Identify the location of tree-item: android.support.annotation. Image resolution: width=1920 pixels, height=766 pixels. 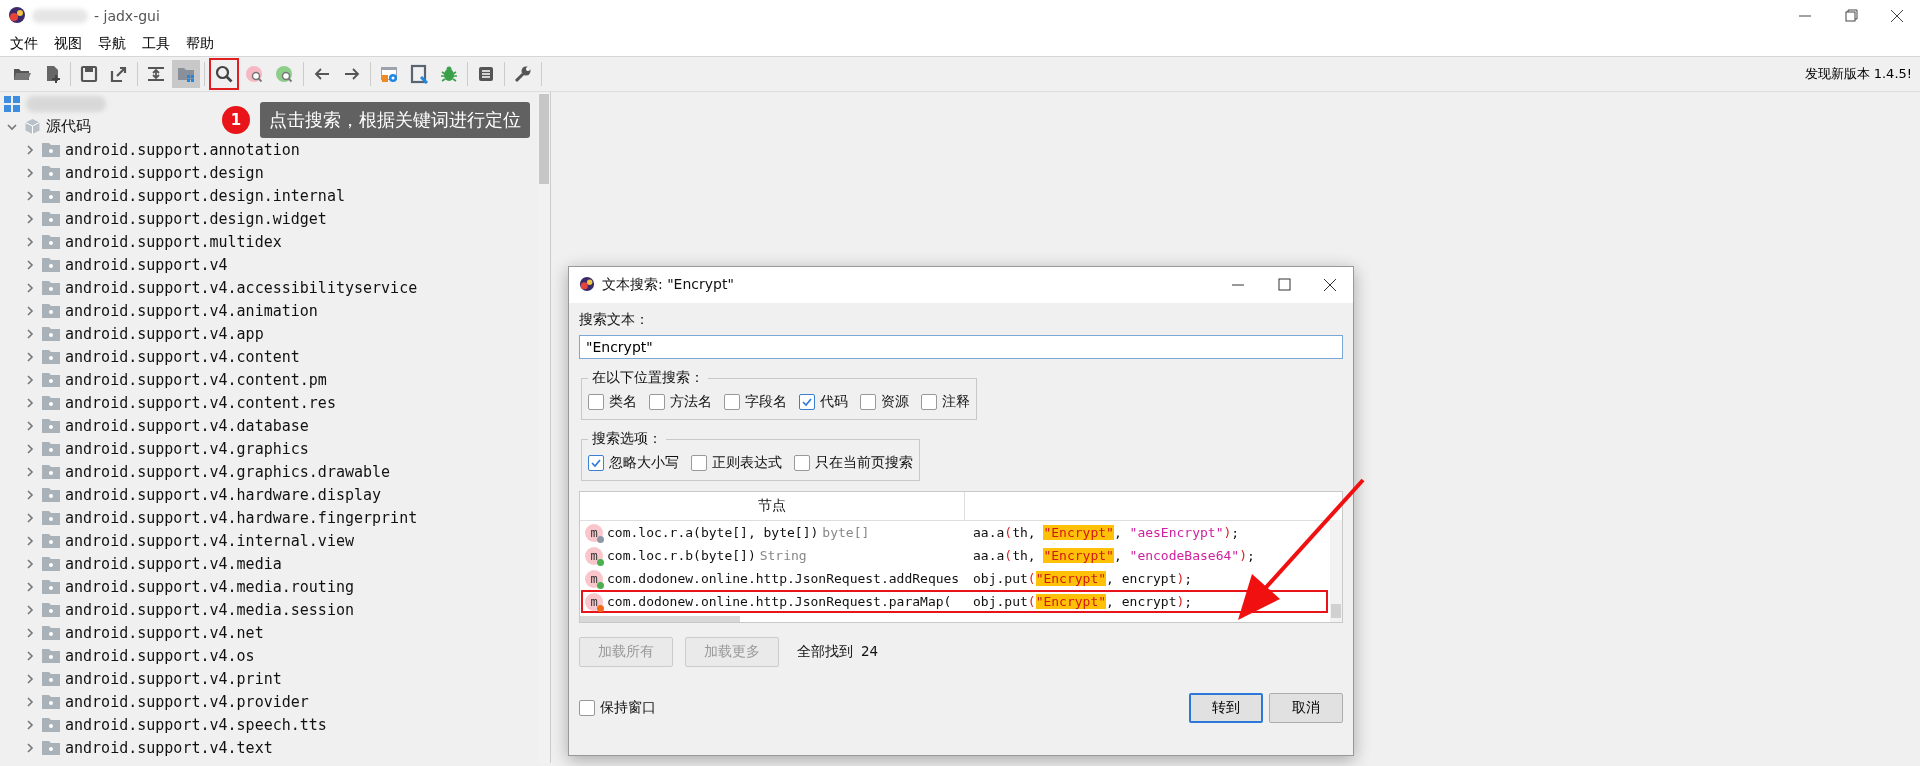
(182, 149).